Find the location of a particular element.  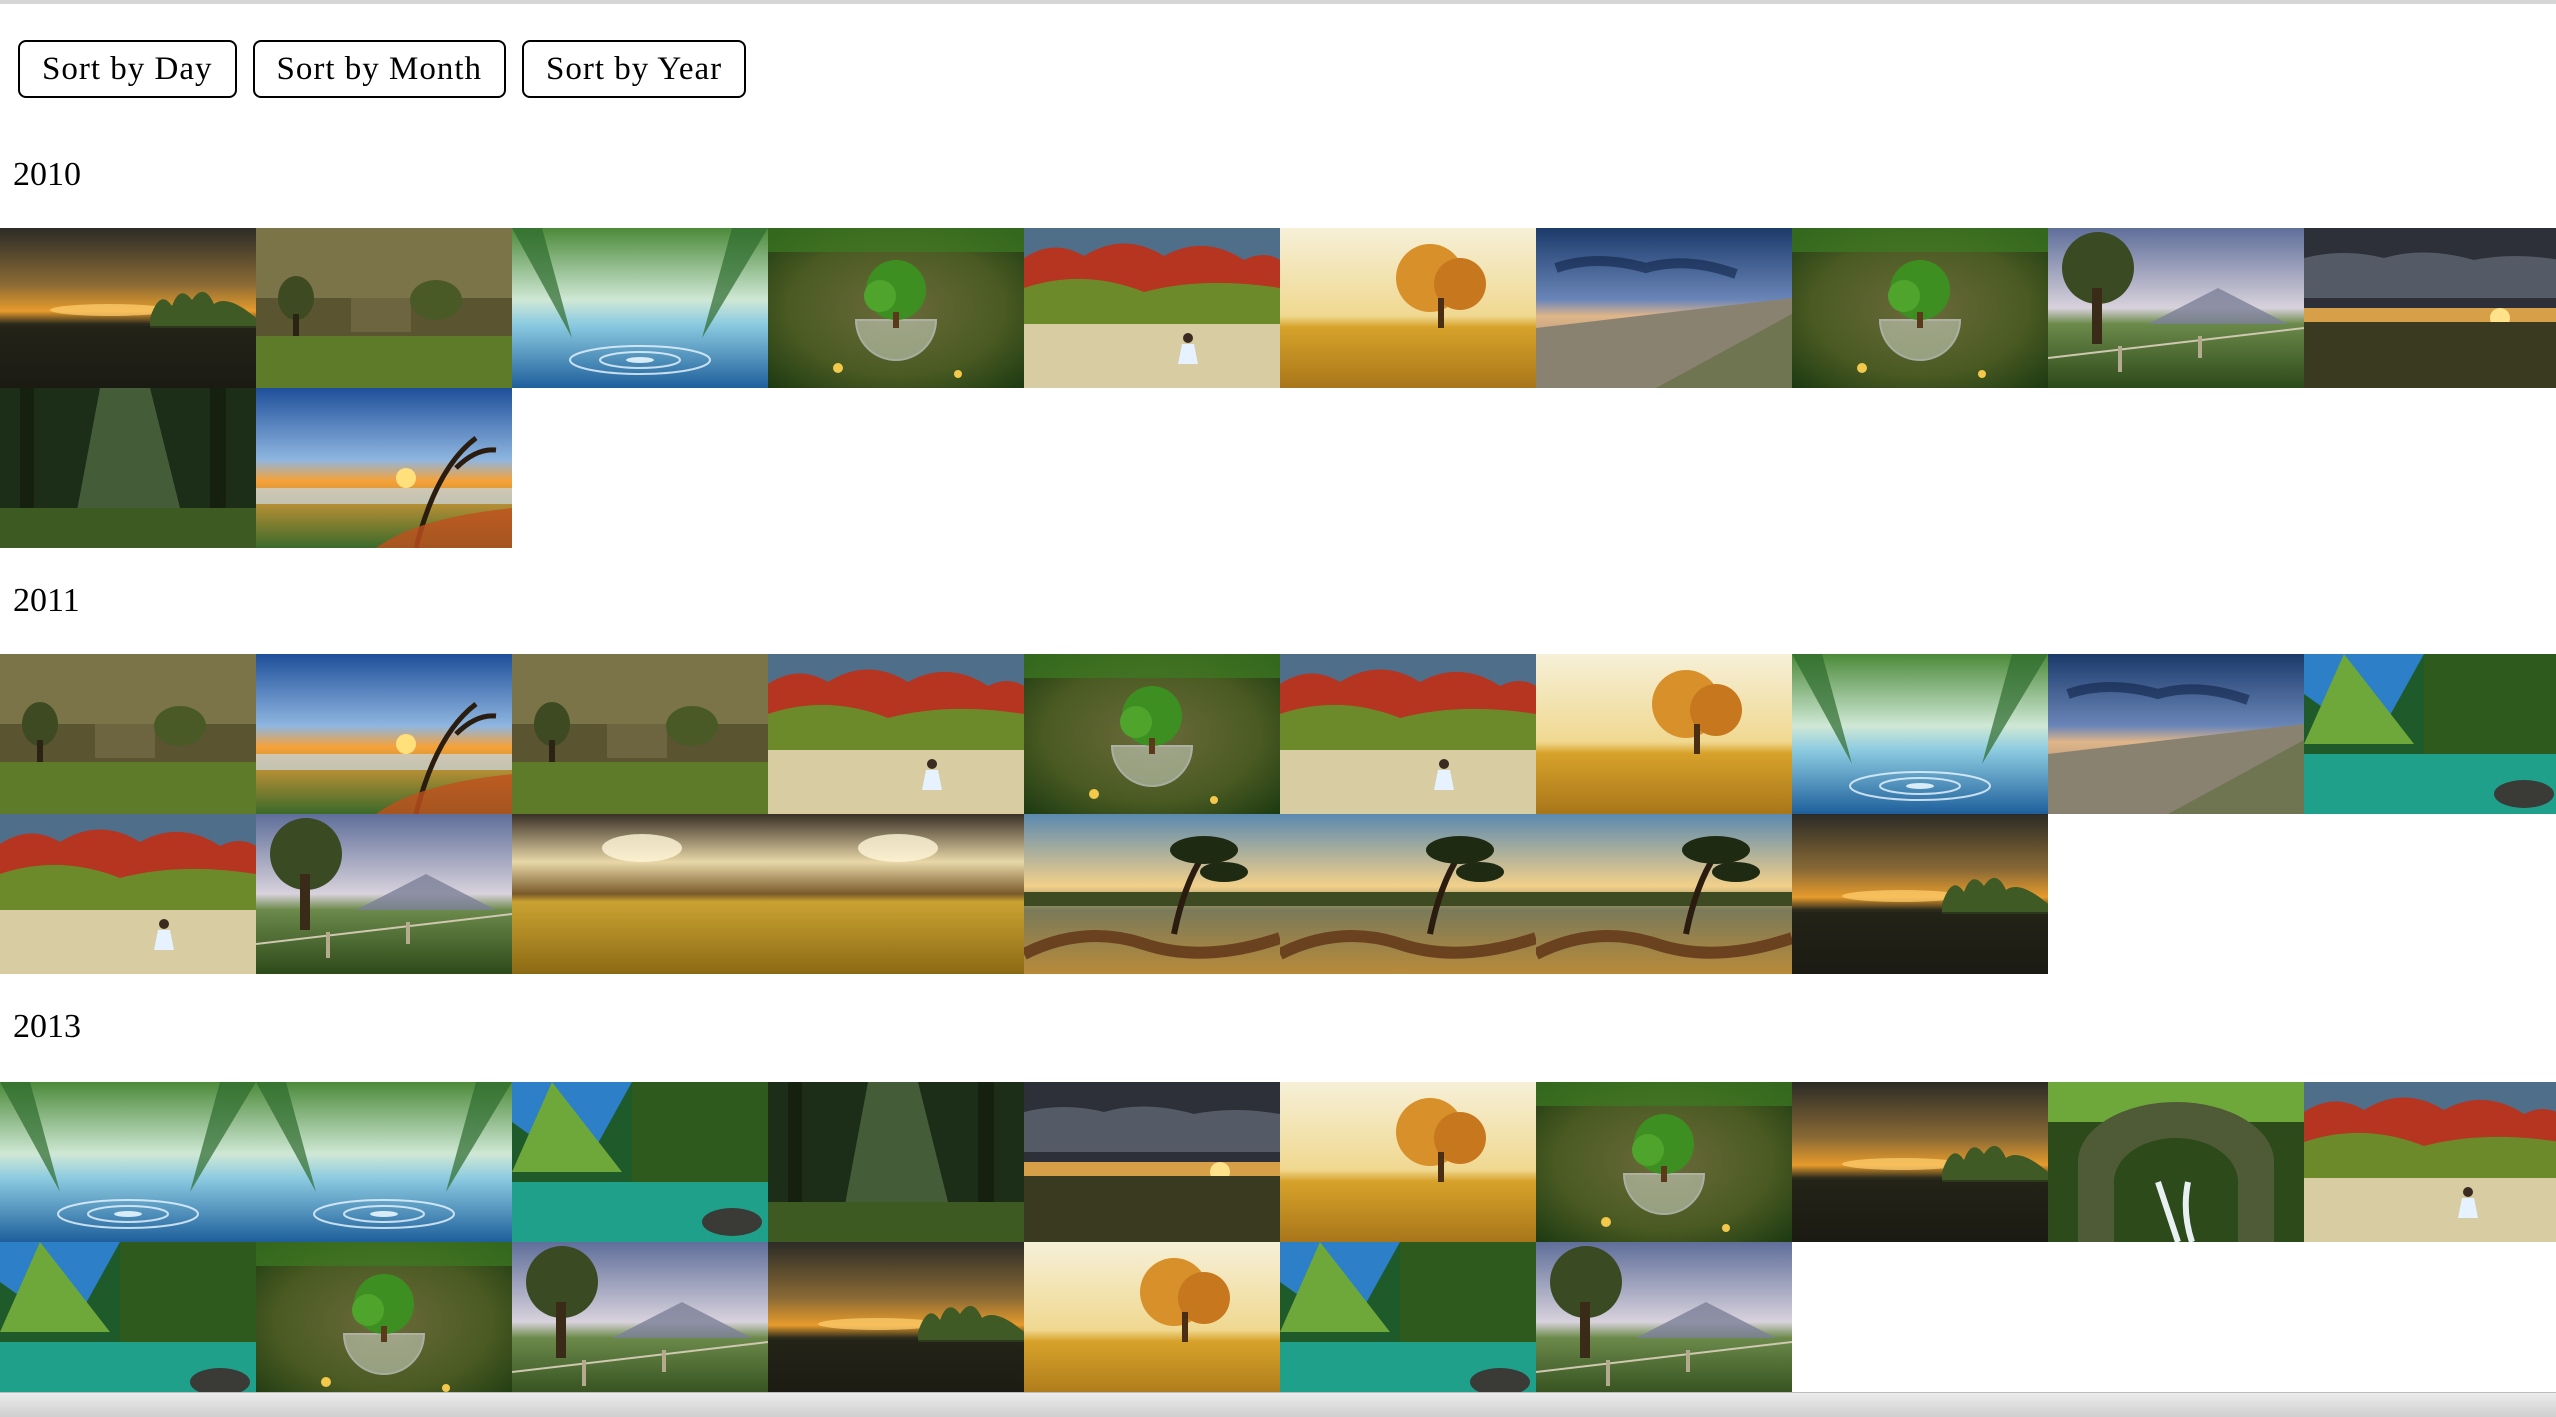

year-heading-2013: 2013 is located at coordinates (47, 1026).